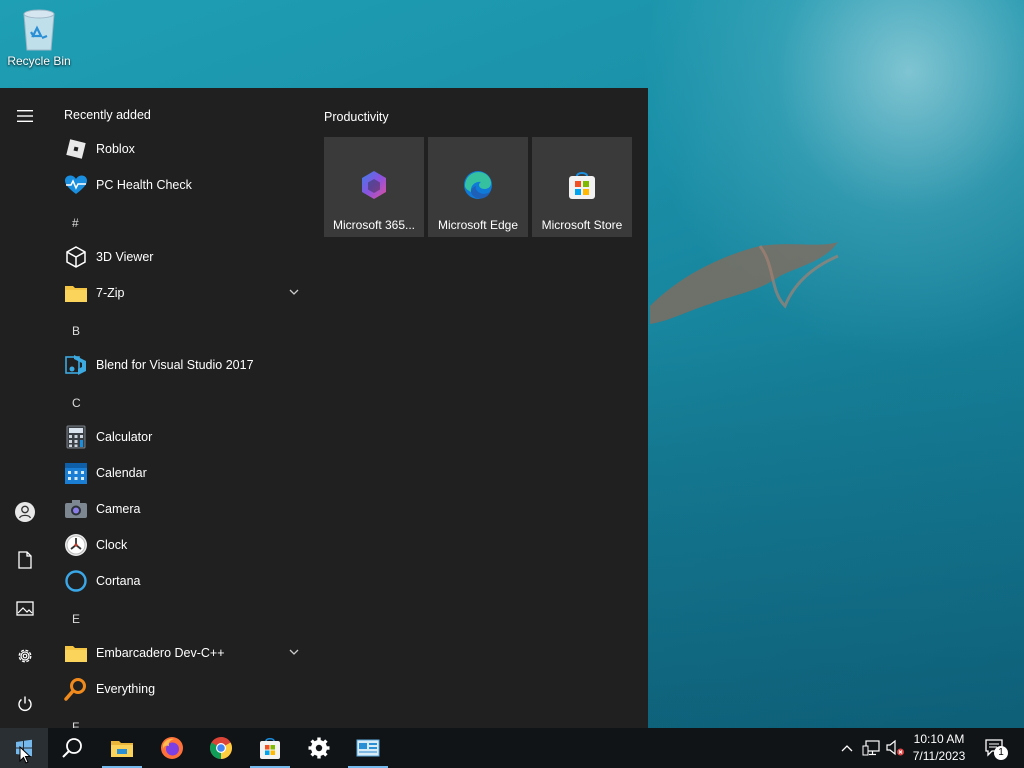 This screenshot has width=1024, height=768. I want to click on start-button, so click(24, 748).